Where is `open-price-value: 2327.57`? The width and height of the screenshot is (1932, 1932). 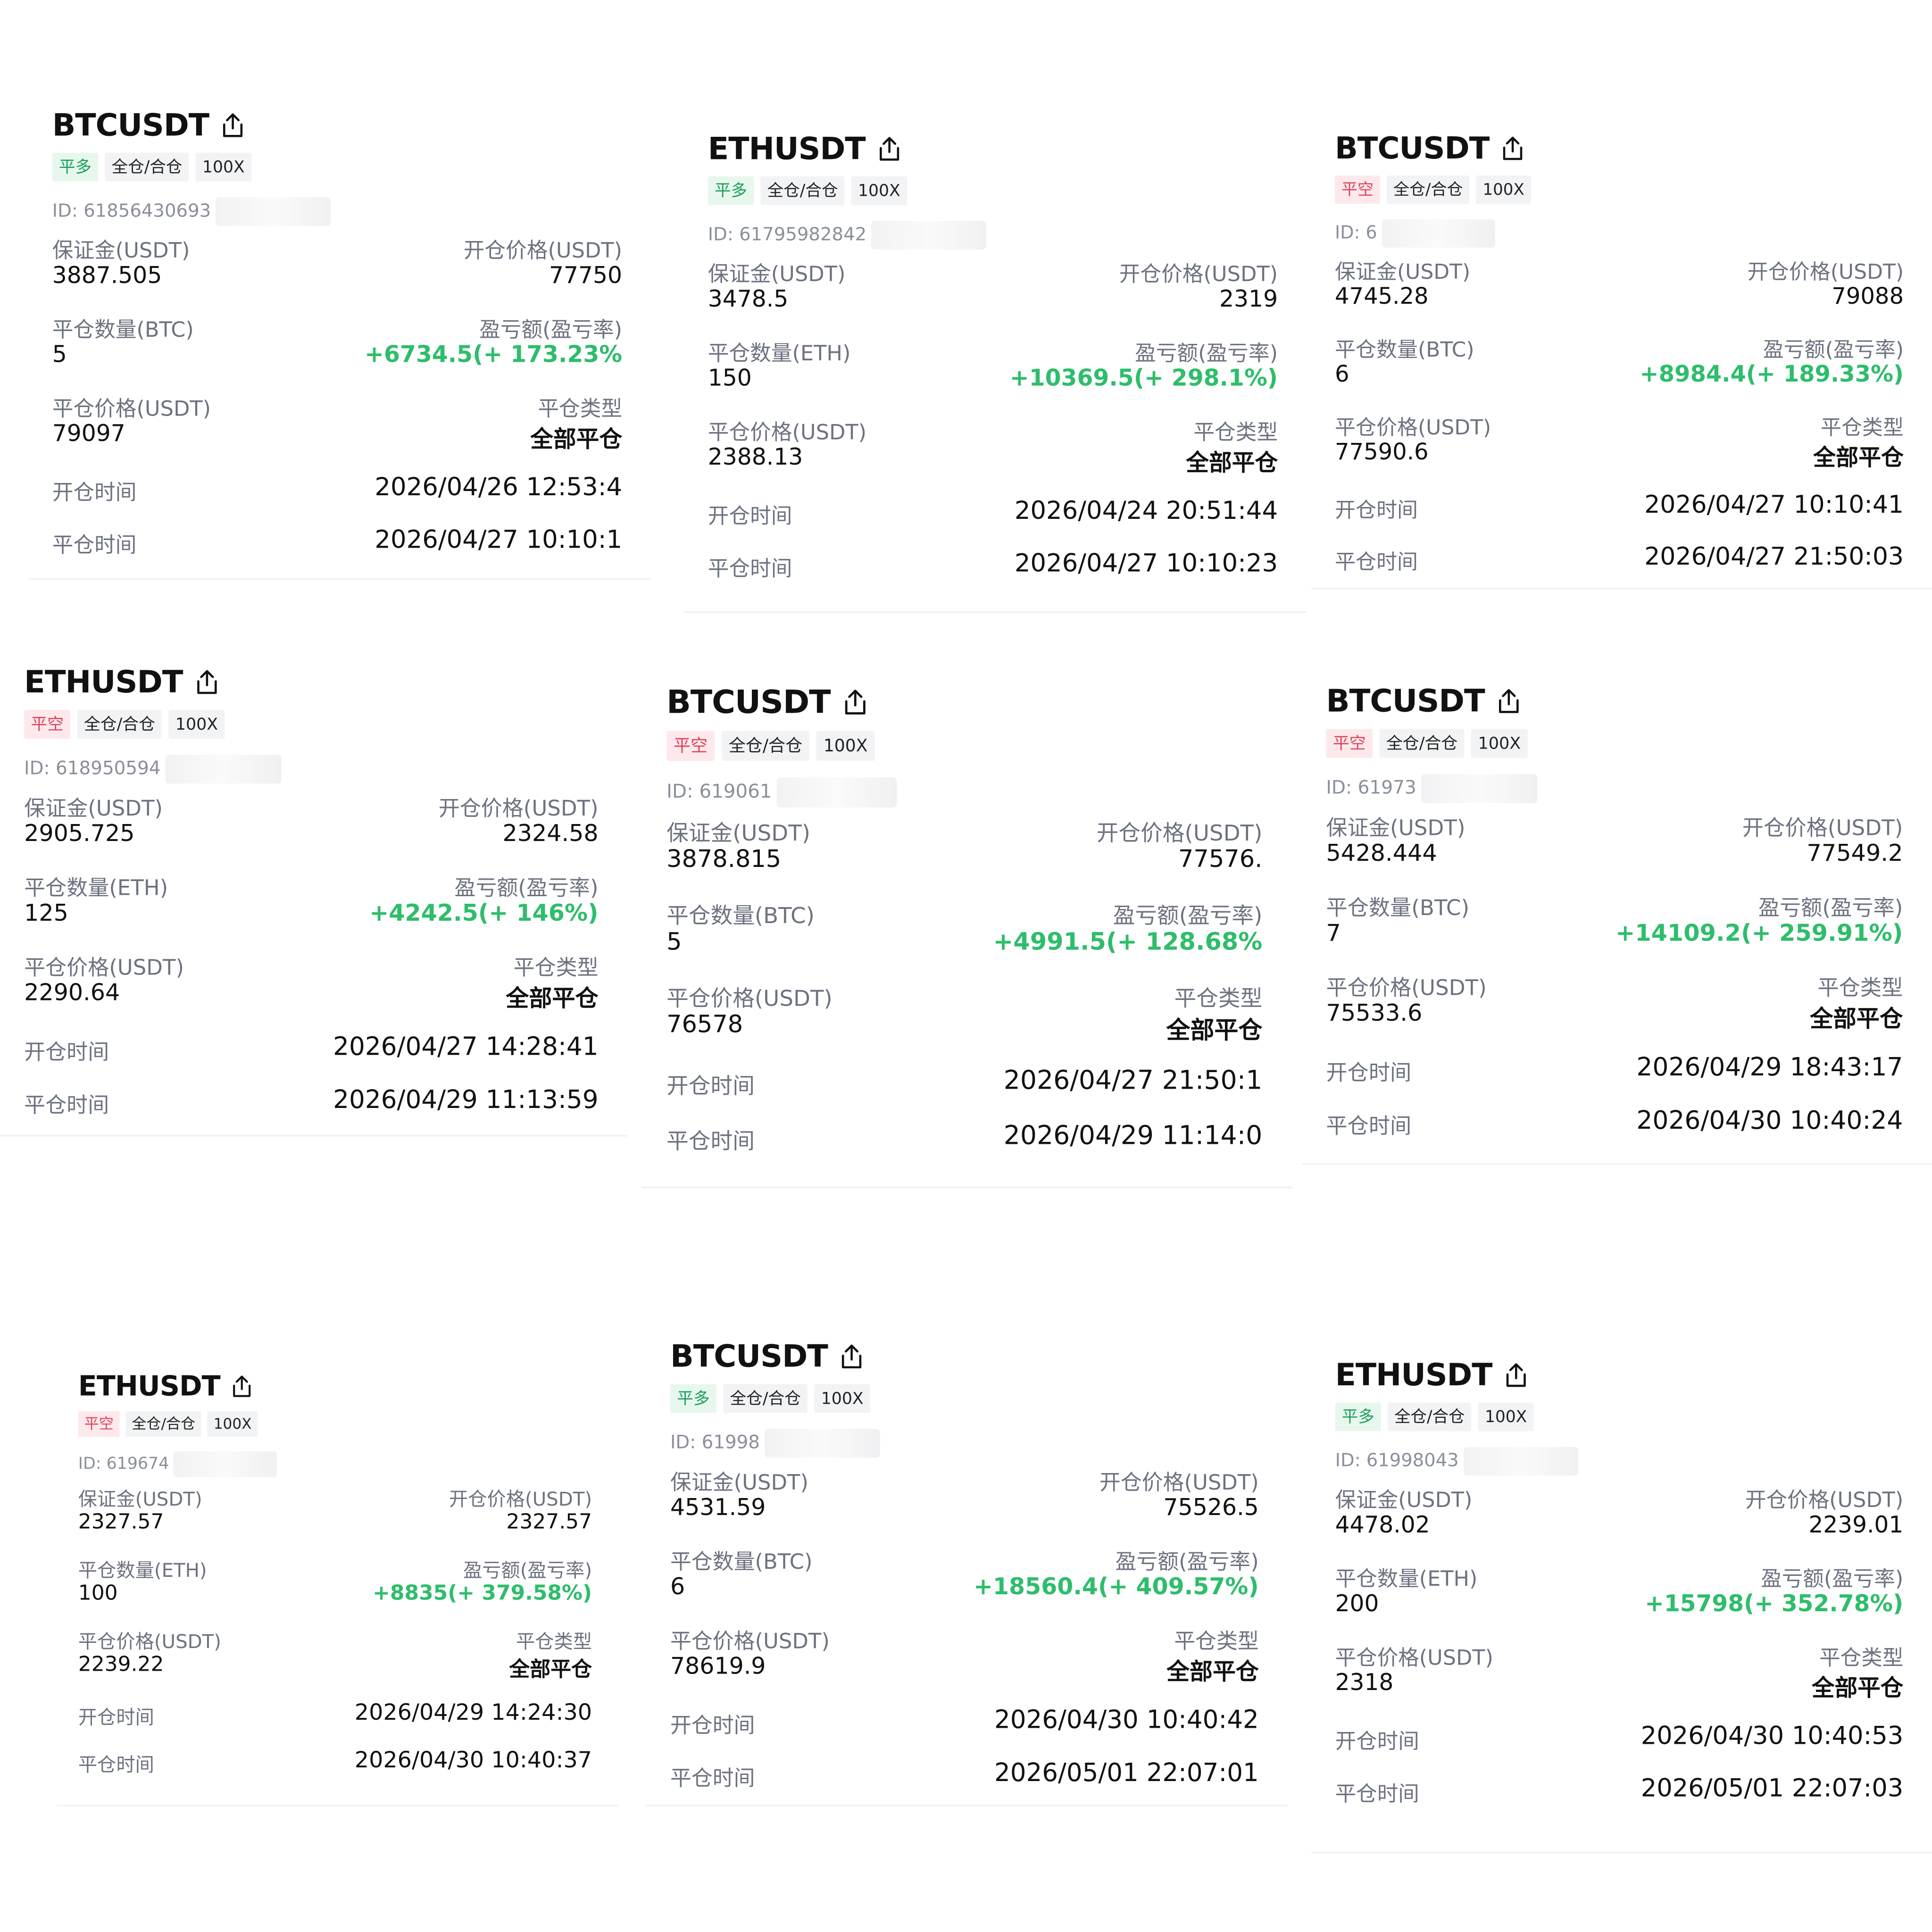 open-price-value: 2327.57 is located at coordinates (549, 1522).